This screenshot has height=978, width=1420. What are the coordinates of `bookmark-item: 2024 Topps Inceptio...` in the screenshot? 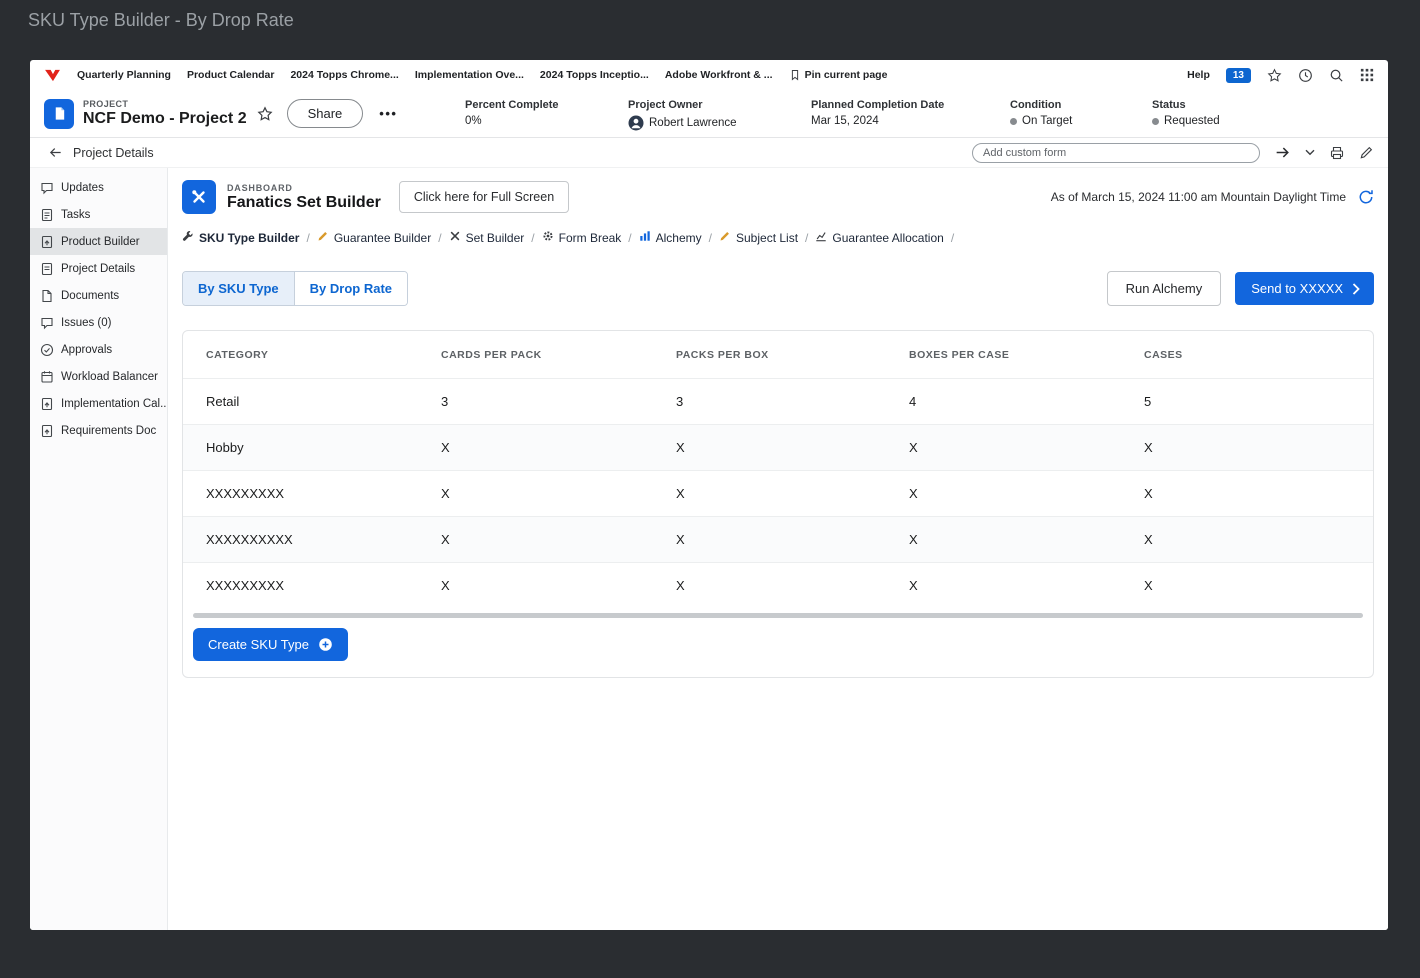 It's located at (594, 75).